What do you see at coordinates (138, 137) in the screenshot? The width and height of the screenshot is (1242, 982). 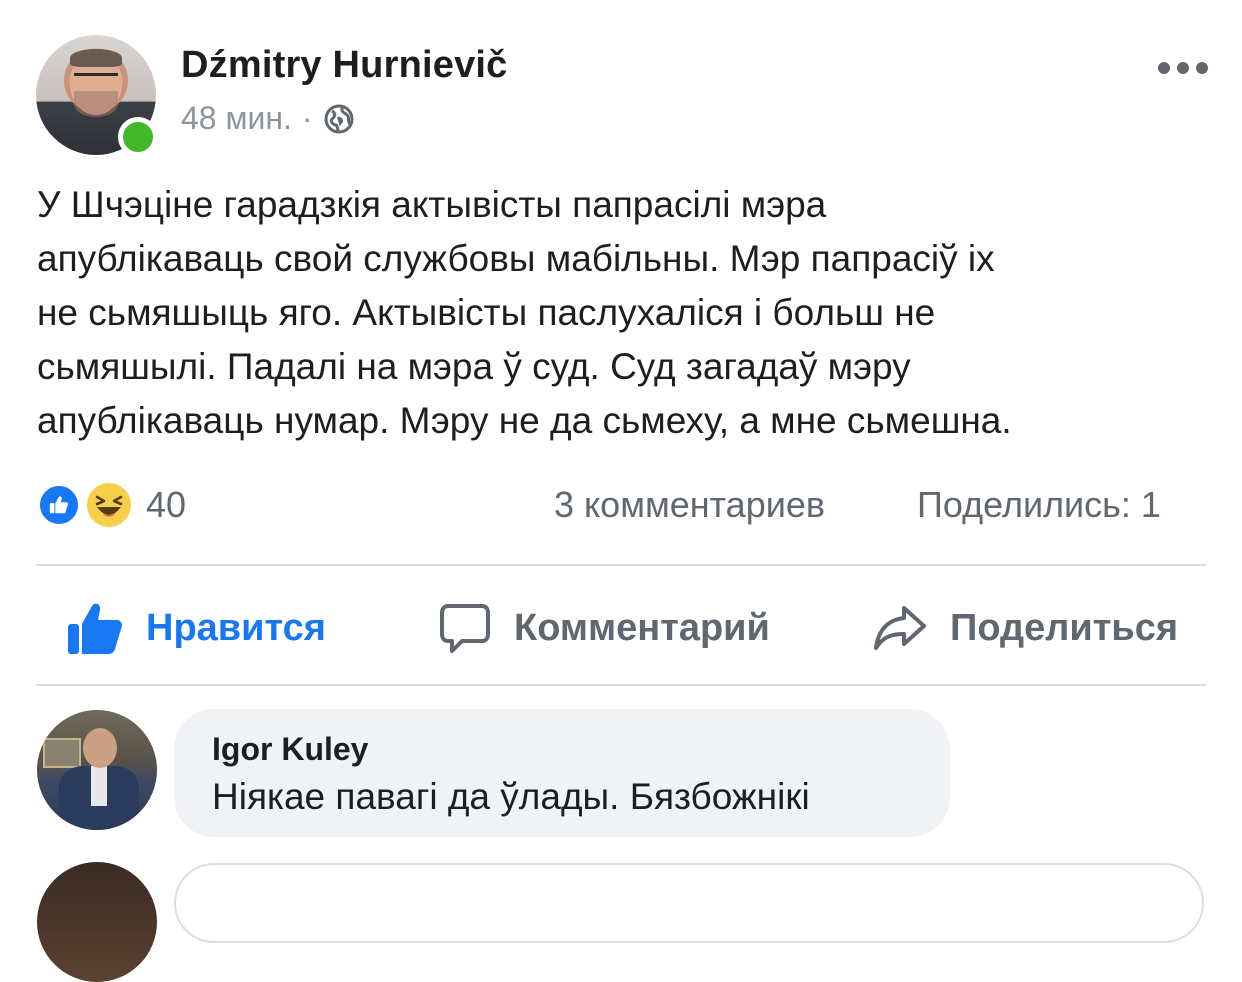 I see `online-status-indicator` at bounding box center [138, 137].